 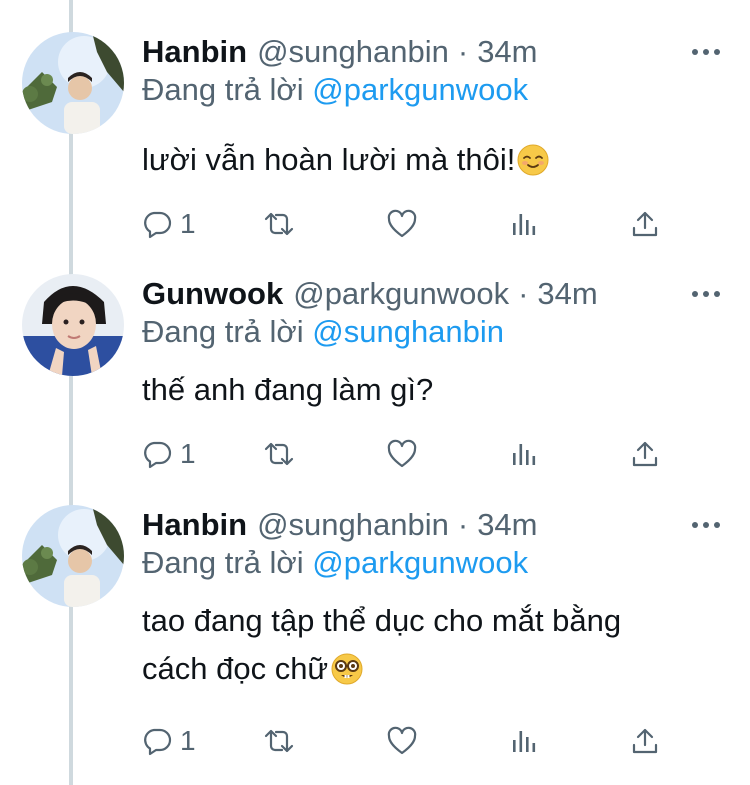 I want to click on tweet-text-line: lười vẫn hoàn lười mà thôi!, so click(x=329, y=159).